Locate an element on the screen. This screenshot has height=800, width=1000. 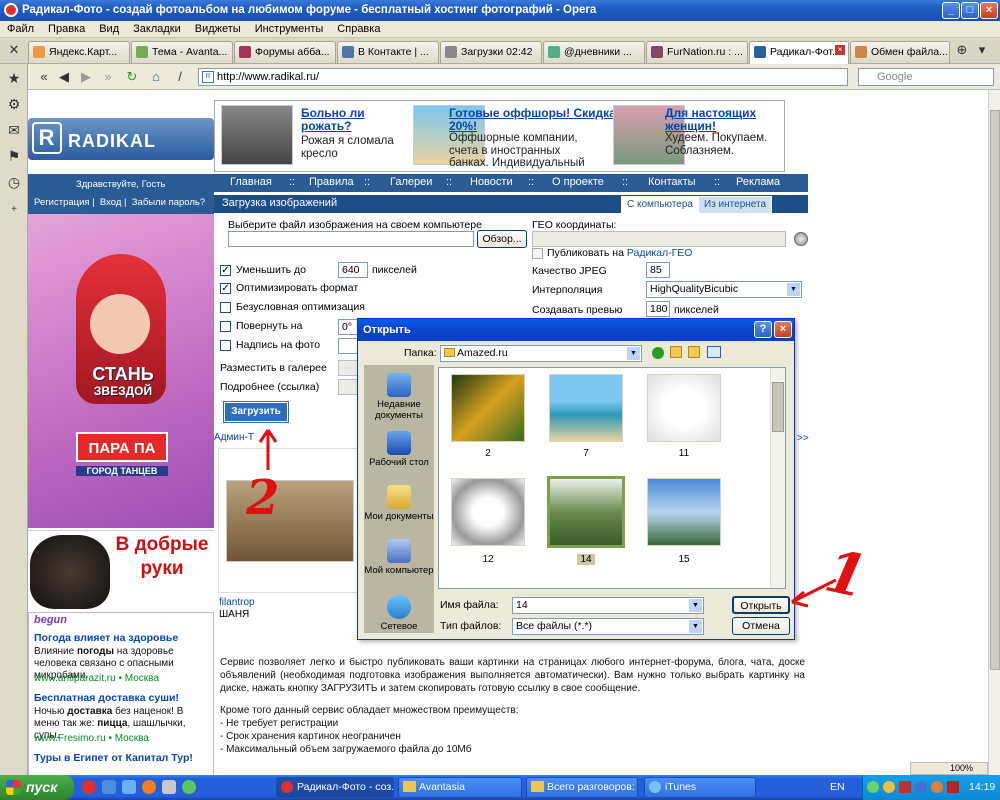
zoom-control: 100% is located at coordinates (949, 768).